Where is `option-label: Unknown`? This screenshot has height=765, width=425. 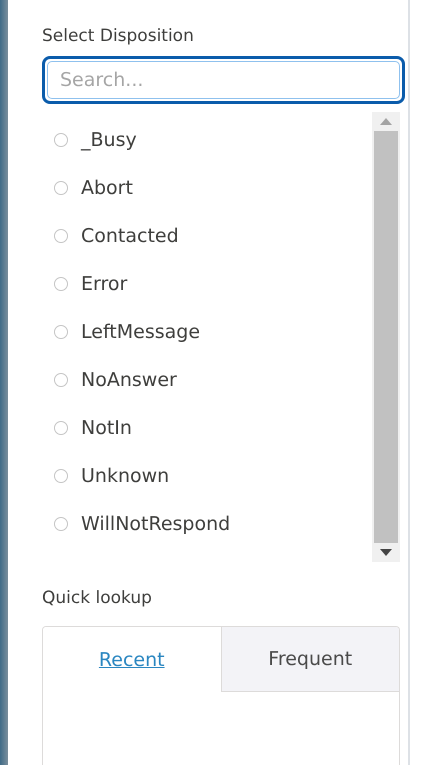 option-label: Unknown is located at coordinates (125, 476).